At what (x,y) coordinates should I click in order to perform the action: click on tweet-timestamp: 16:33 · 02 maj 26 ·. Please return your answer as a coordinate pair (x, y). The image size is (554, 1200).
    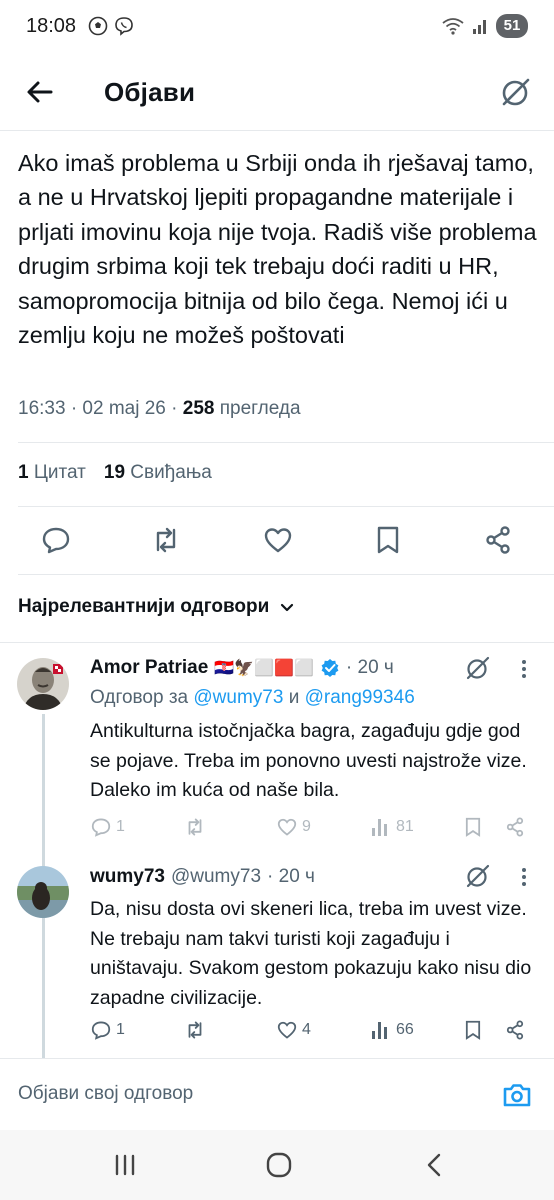
    Looking at the image, I should click on (100, 408).